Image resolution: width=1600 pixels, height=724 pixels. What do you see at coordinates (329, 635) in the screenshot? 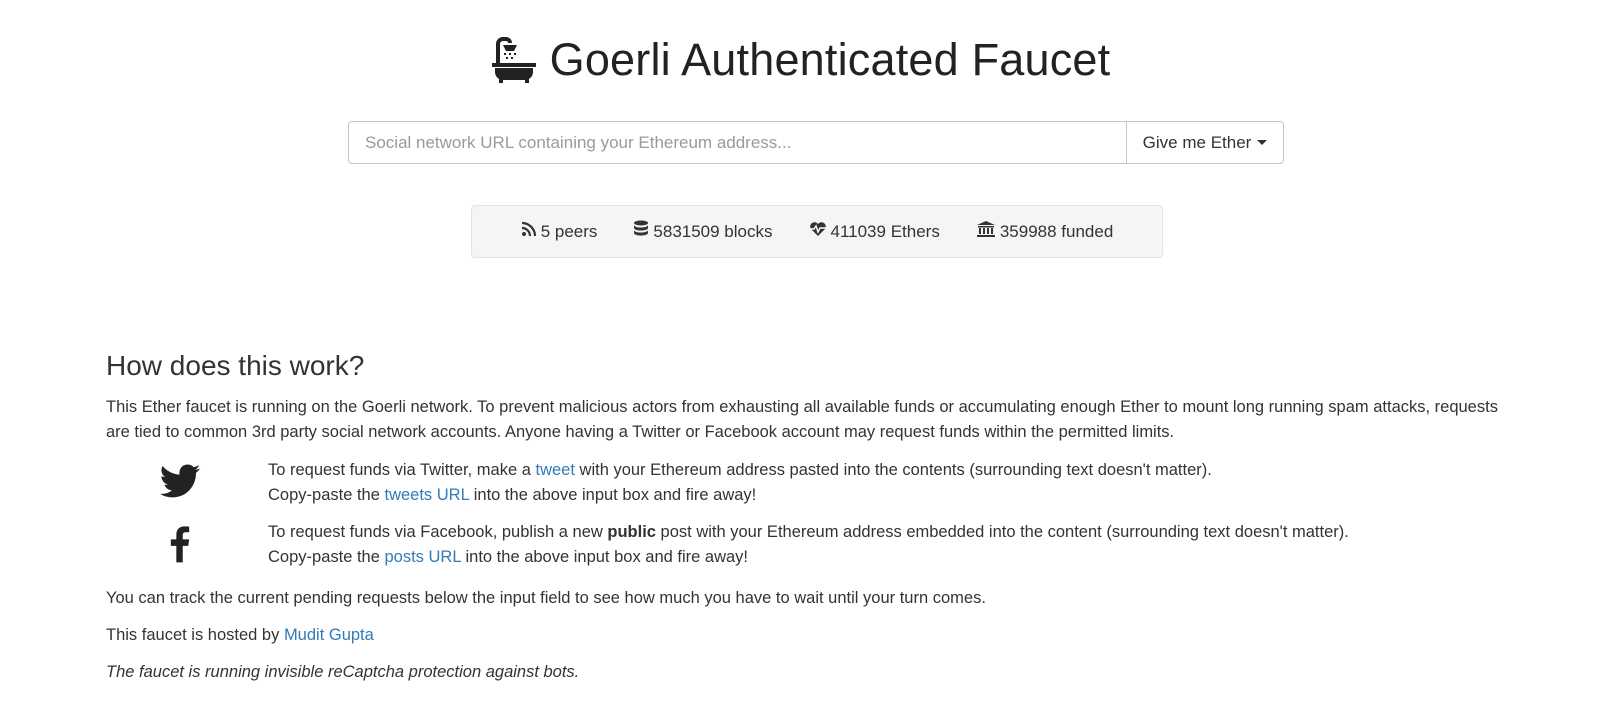
I see `host-link: Mudit Gupta` at bounding box center [329, 635].